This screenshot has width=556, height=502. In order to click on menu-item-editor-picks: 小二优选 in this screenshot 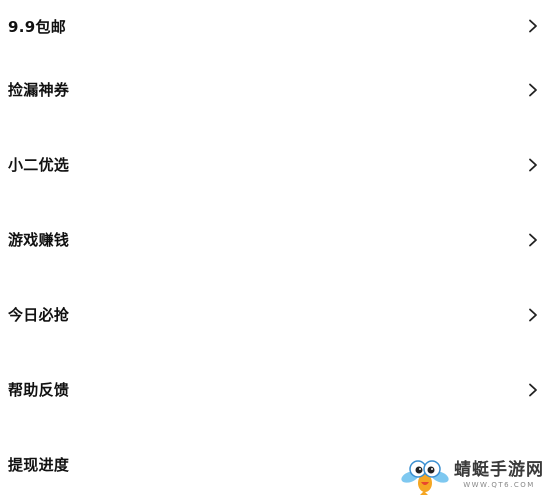, I will do `click(278, 164)`.